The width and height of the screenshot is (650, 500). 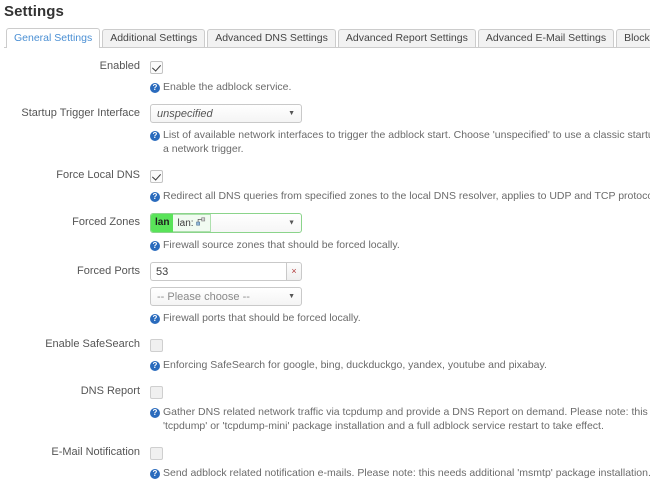 I want to click on zone-selection-label: lan:, so click(x=185, y=223).